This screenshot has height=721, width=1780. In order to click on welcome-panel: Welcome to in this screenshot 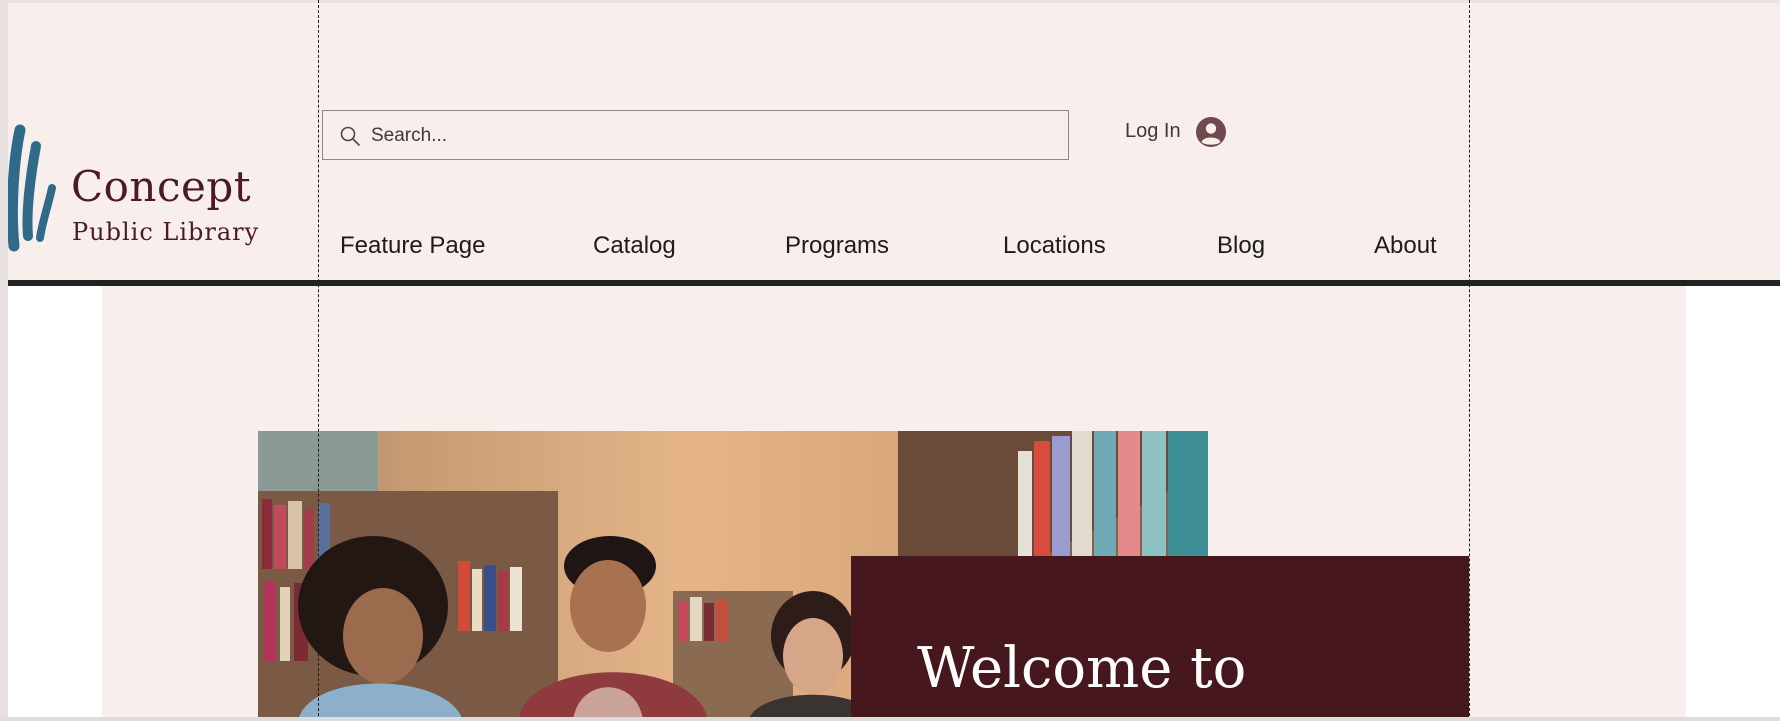, I will do `click(1160, 638)`.